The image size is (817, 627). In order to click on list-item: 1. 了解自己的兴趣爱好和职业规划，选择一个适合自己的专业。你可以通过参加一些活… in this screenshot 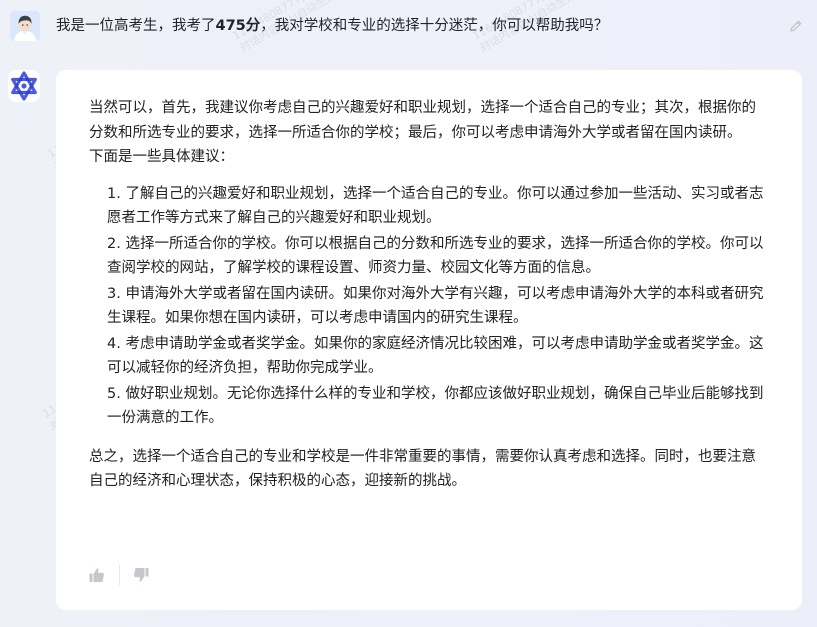, I will do `click(435, 206)`.